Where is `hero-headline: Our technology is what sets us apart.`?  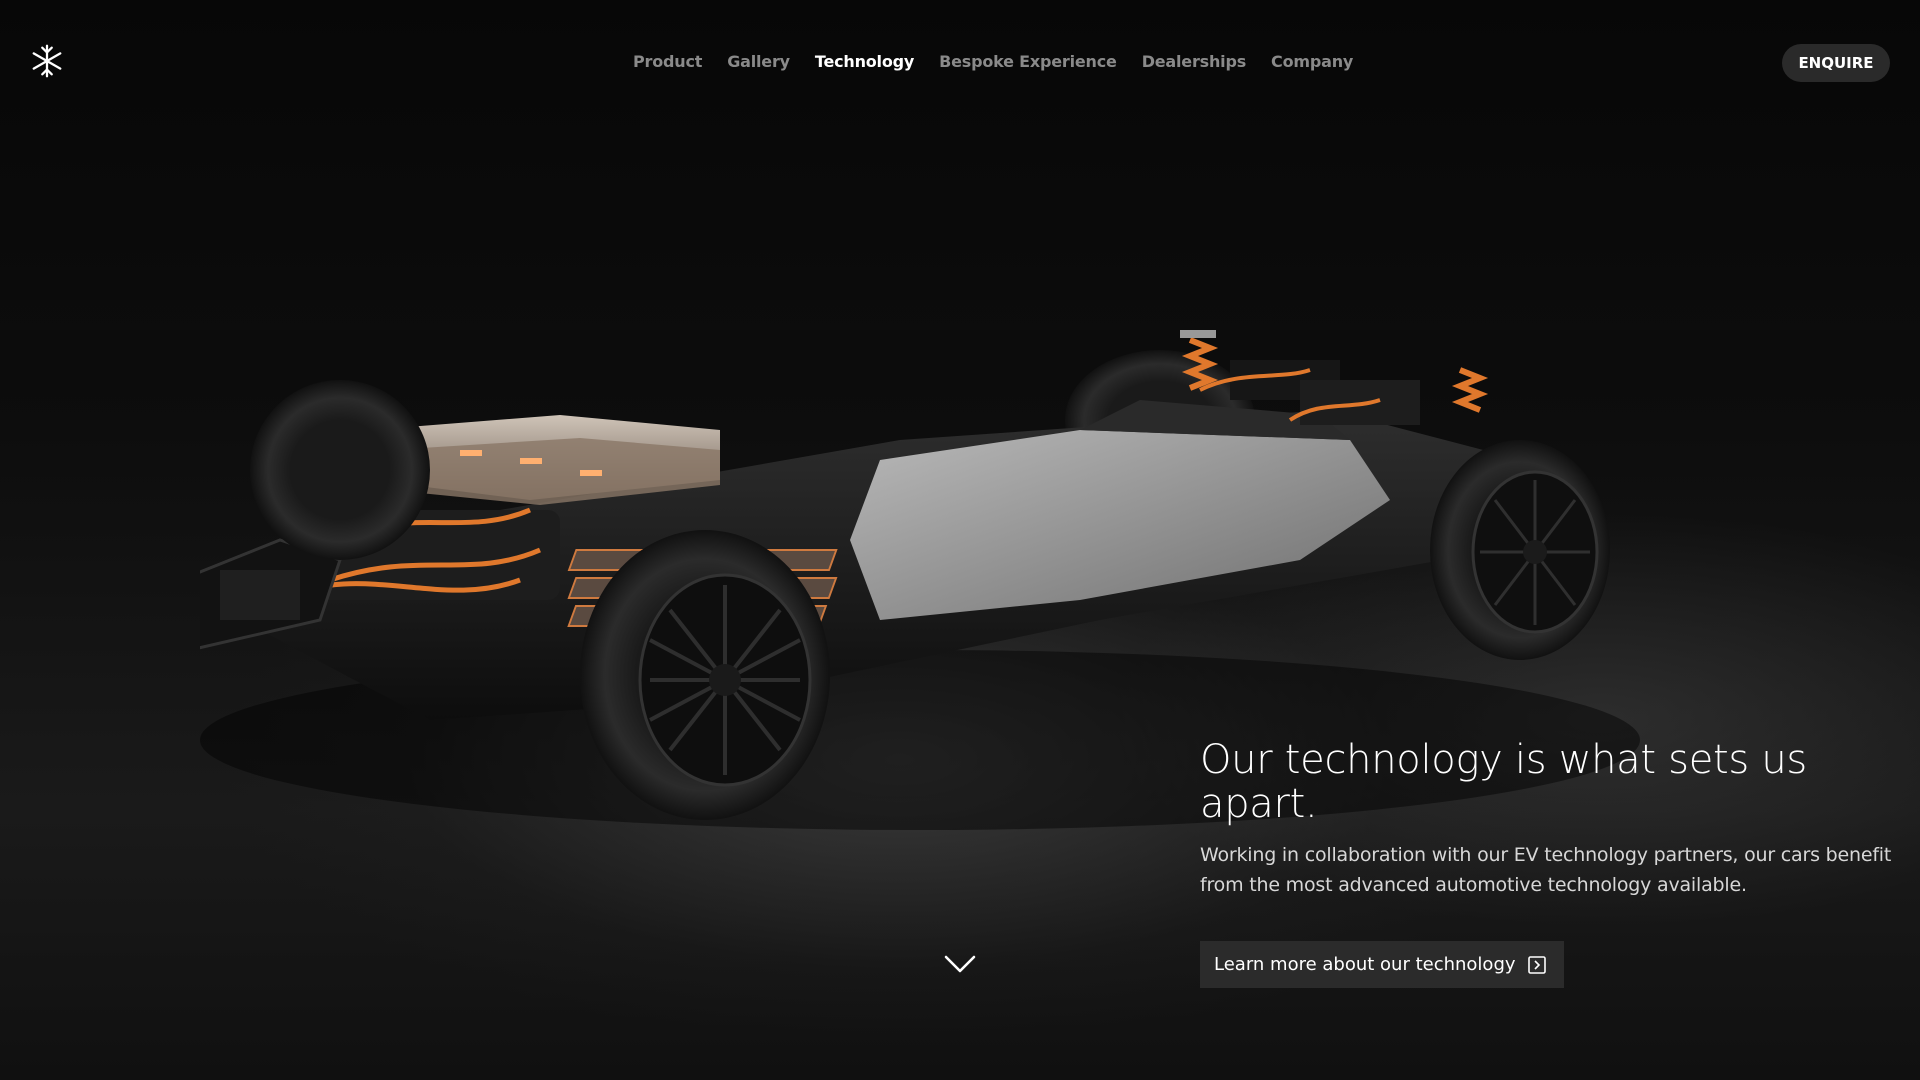 hero-headline: Our technology is what sets us apart. is located at coordinates (1503, 782).